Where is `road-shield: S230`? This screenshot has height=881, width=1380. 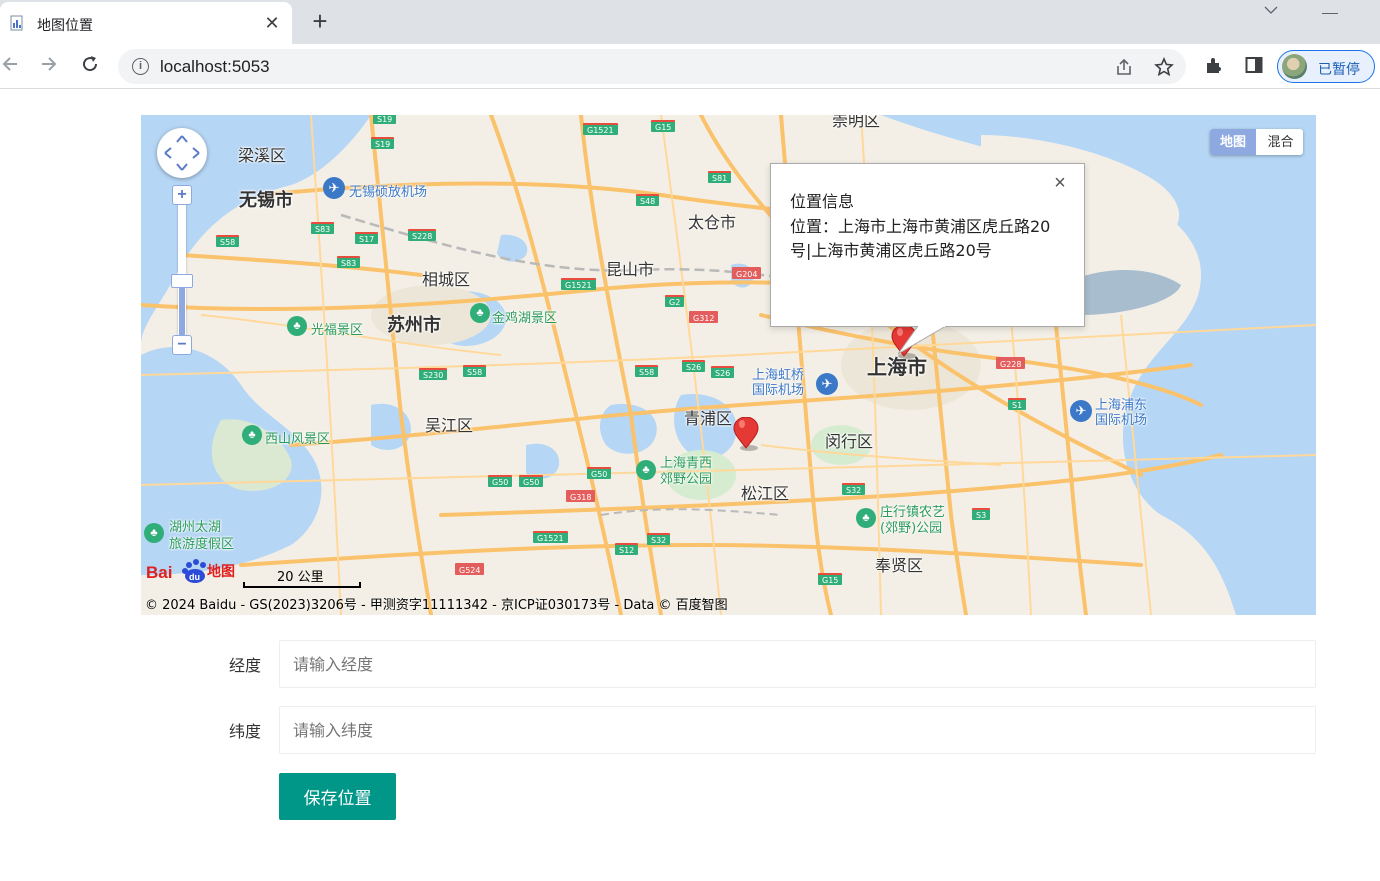
road-shield: S230 is located at coordinates (433, 374).